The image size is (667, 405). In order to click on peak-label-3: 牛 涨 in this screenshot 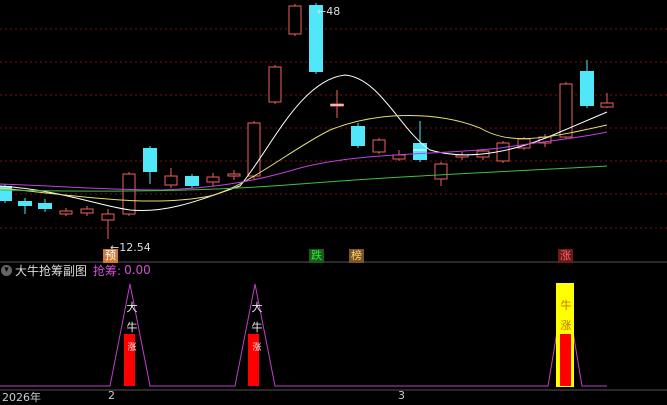, I will do `click(566, 316)`.